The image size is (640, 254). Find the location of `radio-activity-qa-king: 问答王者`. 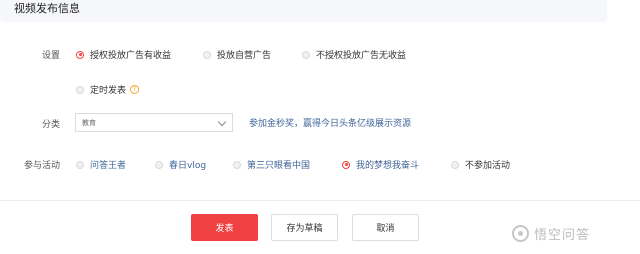

radio-activity-qa-king: 问答王者 is located at coordinates (101, 164).